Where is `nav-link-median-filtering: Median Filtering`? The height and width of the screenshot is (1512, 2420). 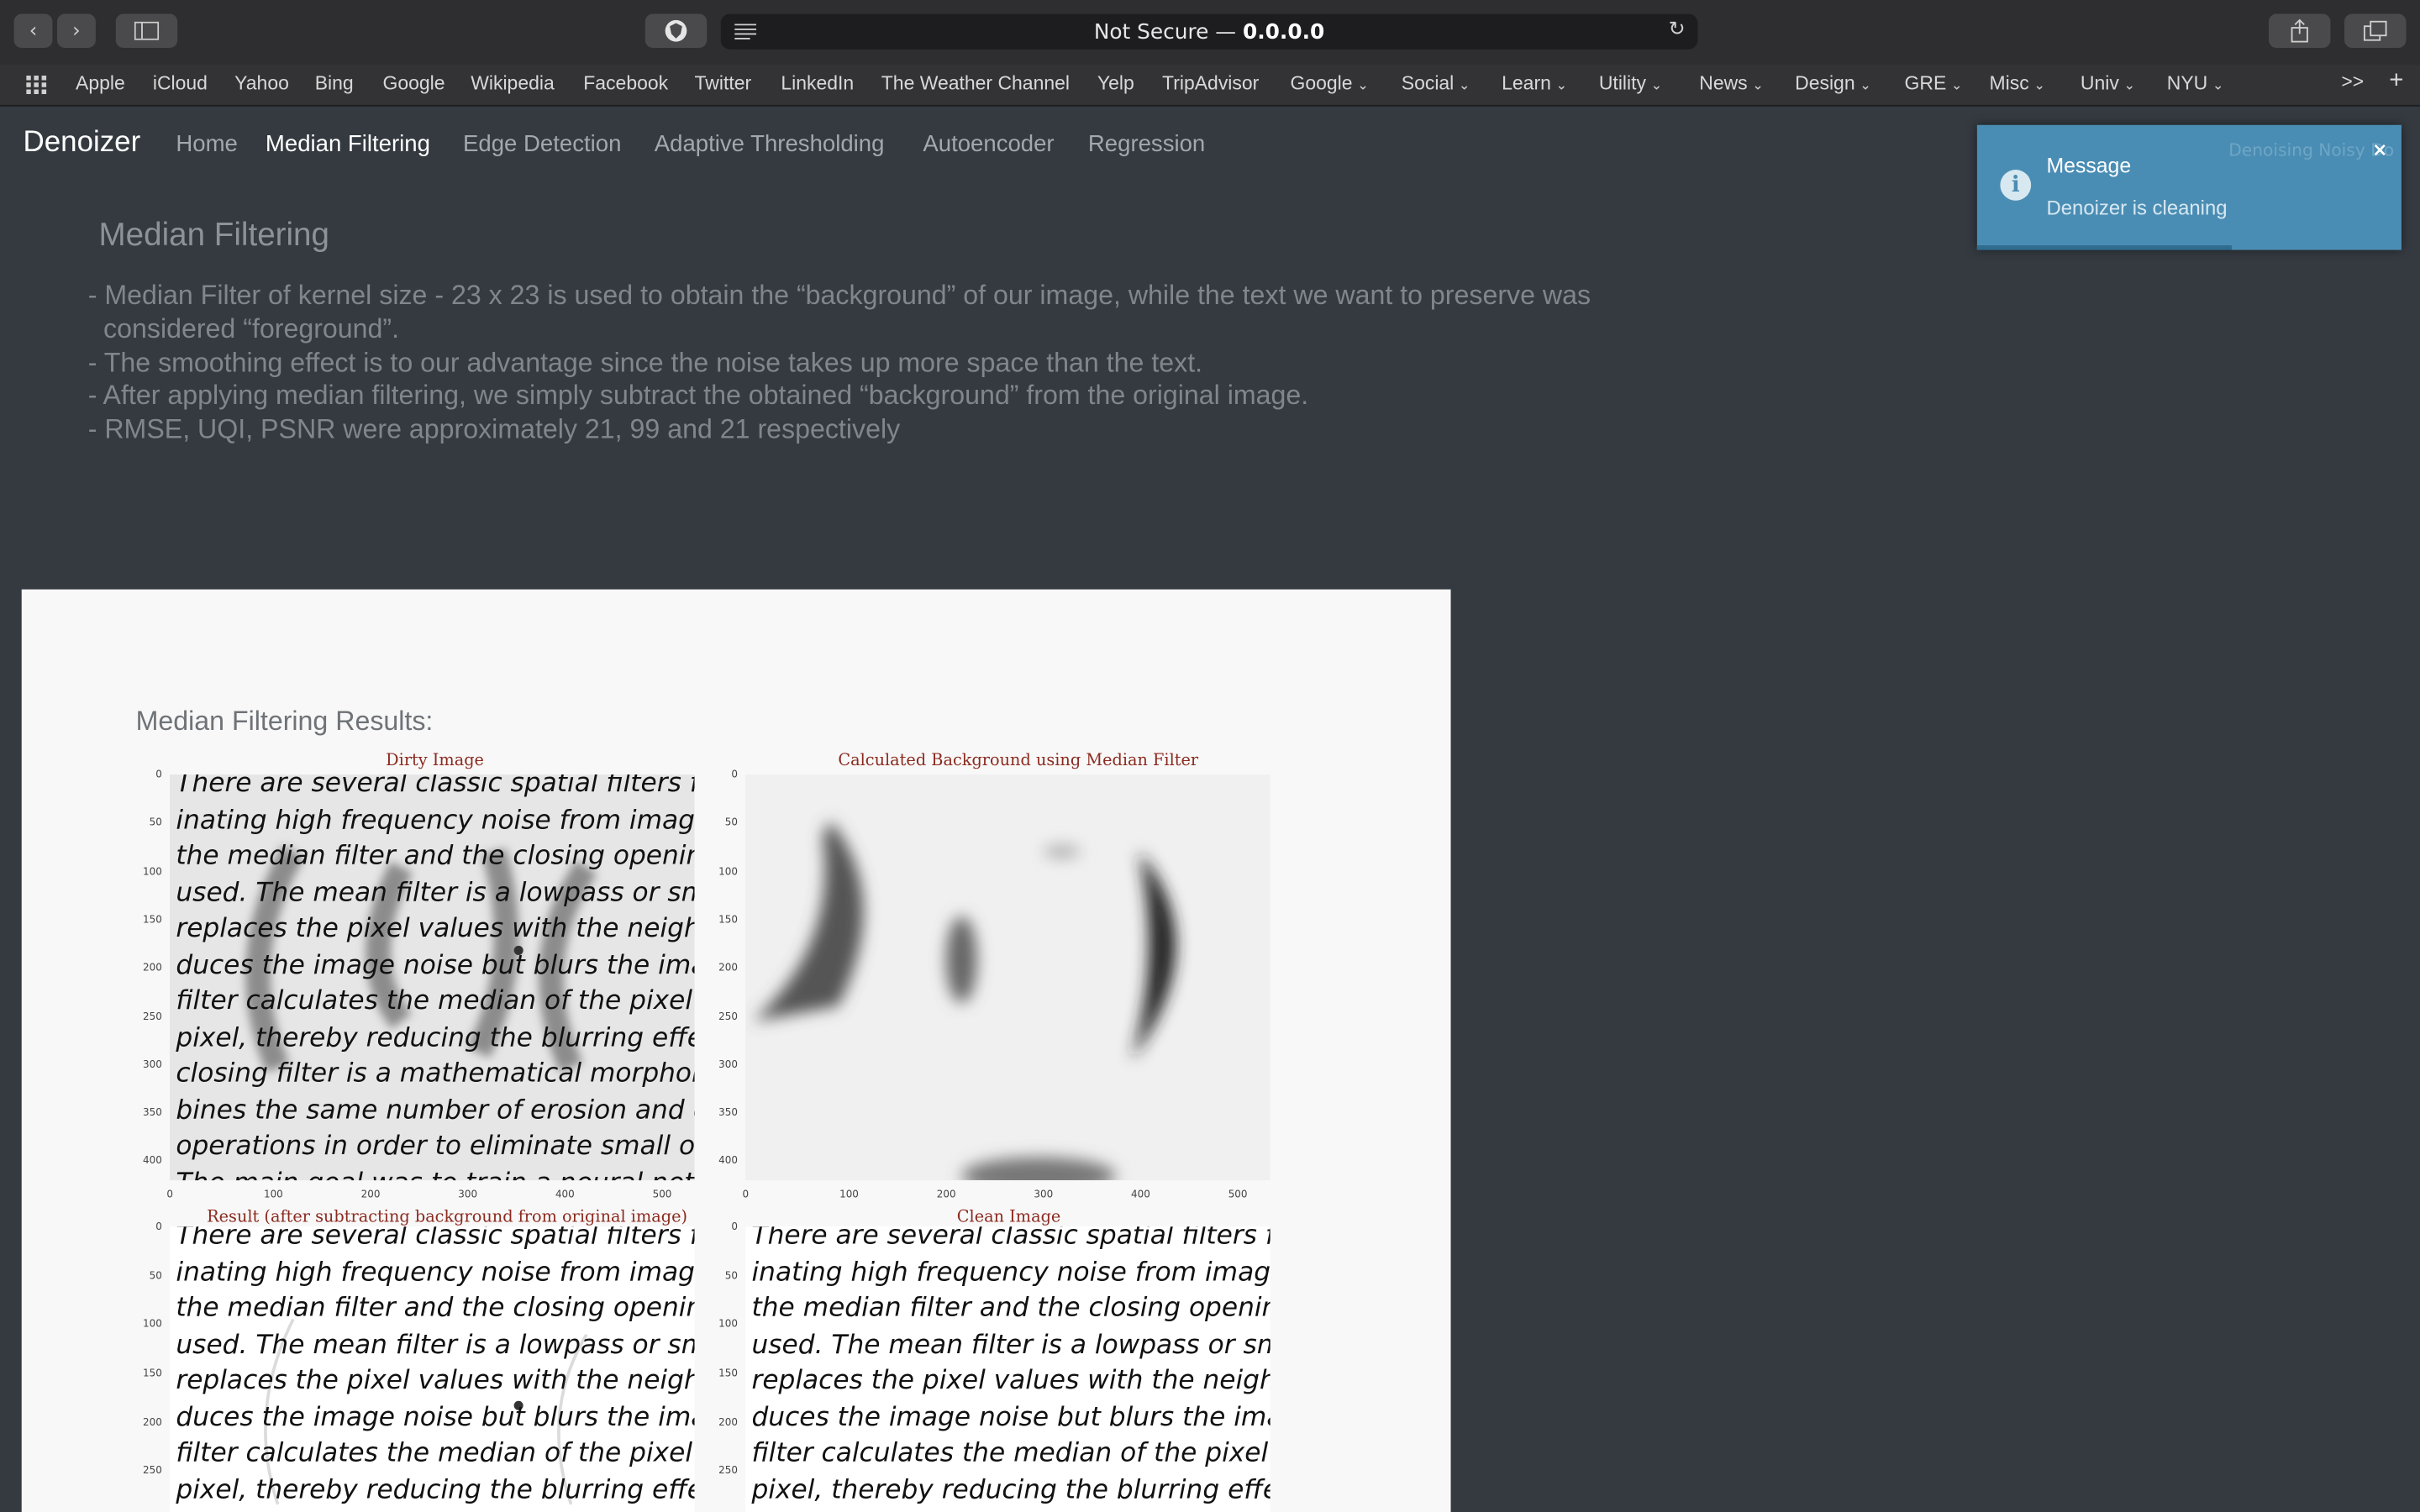
nav-link-median-filtering: Median Filtering is located at coordinates (348, 144).